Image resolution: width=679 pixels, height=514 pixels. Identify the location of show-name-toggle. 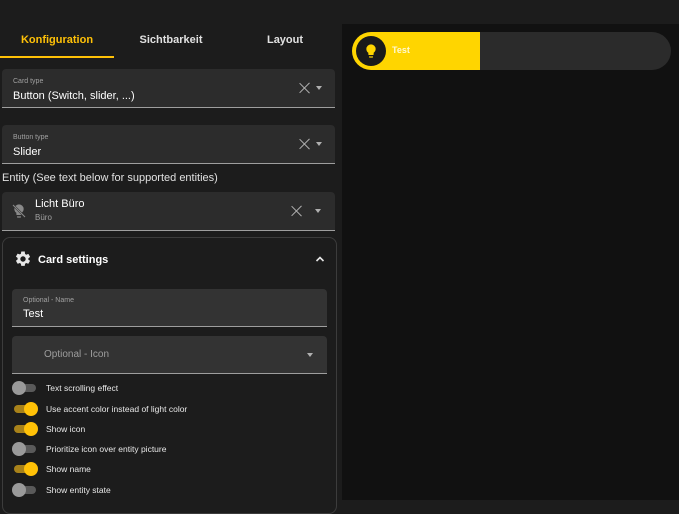
(25, 469).